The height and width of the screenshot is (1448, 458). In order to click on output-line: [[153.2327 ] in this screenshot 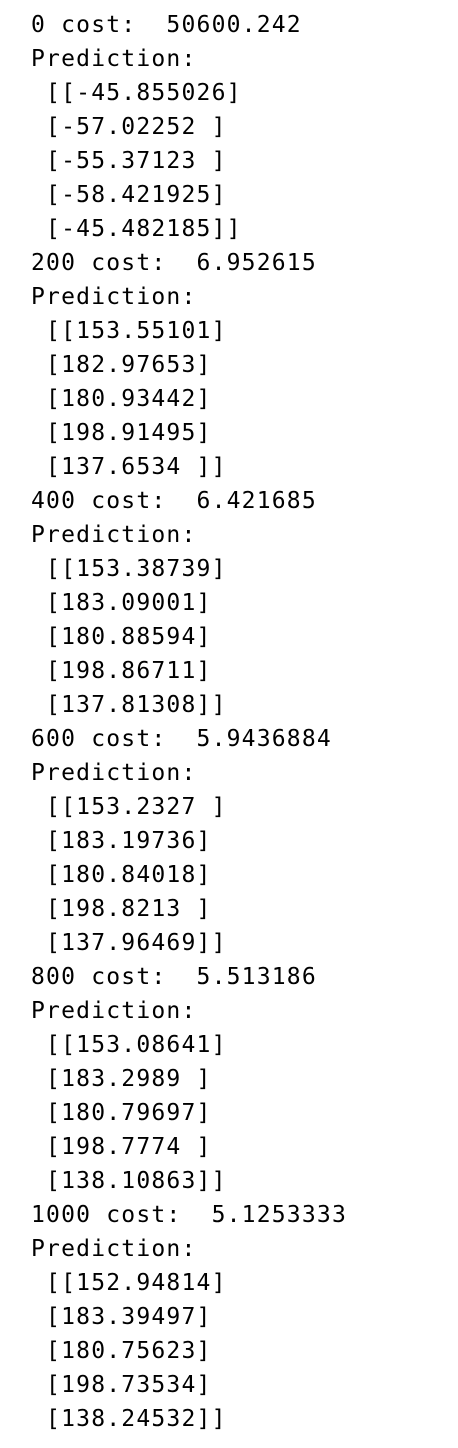, I will do `click(129, 807)`.